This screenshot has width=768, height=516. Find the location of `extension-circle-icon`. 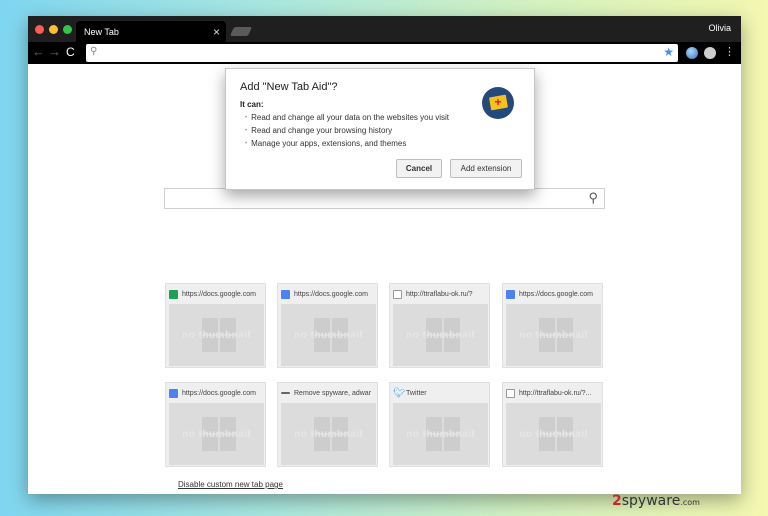

extension-circle-icon is located at coordinates (710, 53).